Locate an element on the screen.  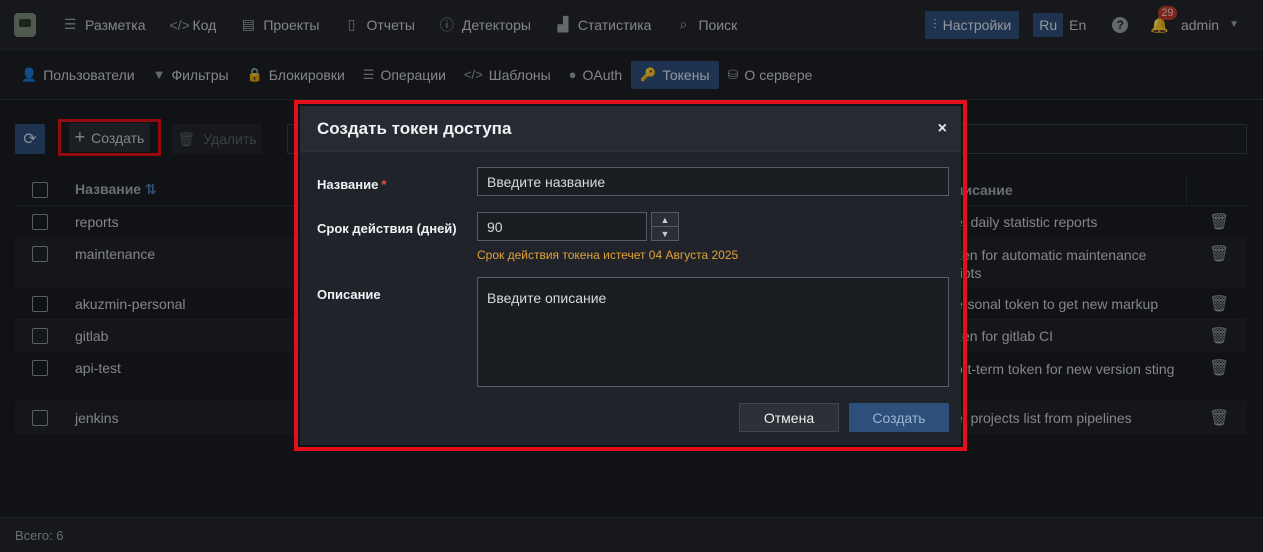
modal-header: Создать токен доступа is located at coordinates (630, 129).